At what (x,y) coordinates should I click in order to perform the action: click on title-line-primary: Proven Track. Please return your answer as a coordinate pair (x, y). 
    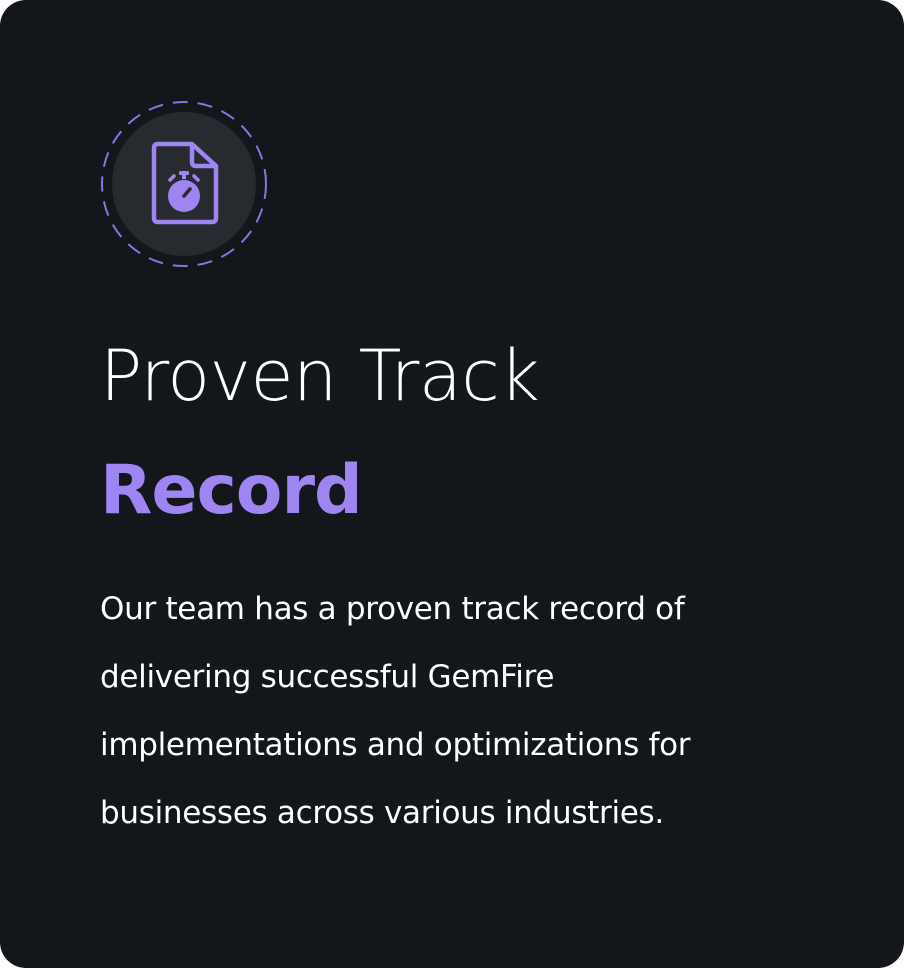
    Looking at the image, I should click on (320, 376).